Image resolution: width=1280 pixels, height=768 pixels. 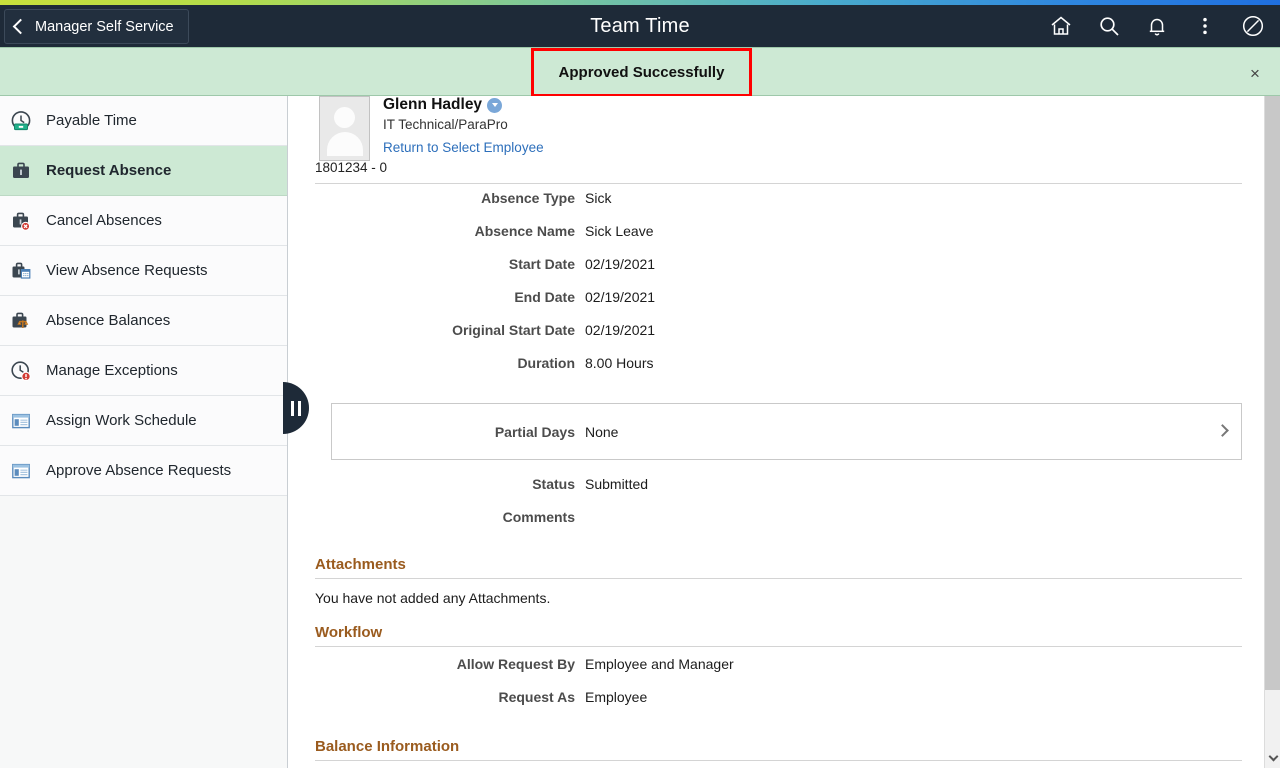 I want to click on approval-message-text: Approved Successfully, so click(x=641, y=72).